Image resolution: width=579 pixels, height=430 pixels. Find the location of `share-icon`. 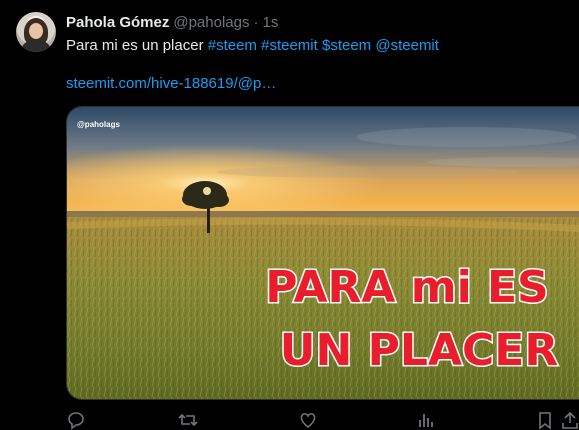

share-icon is located at coordinates (570, 420).